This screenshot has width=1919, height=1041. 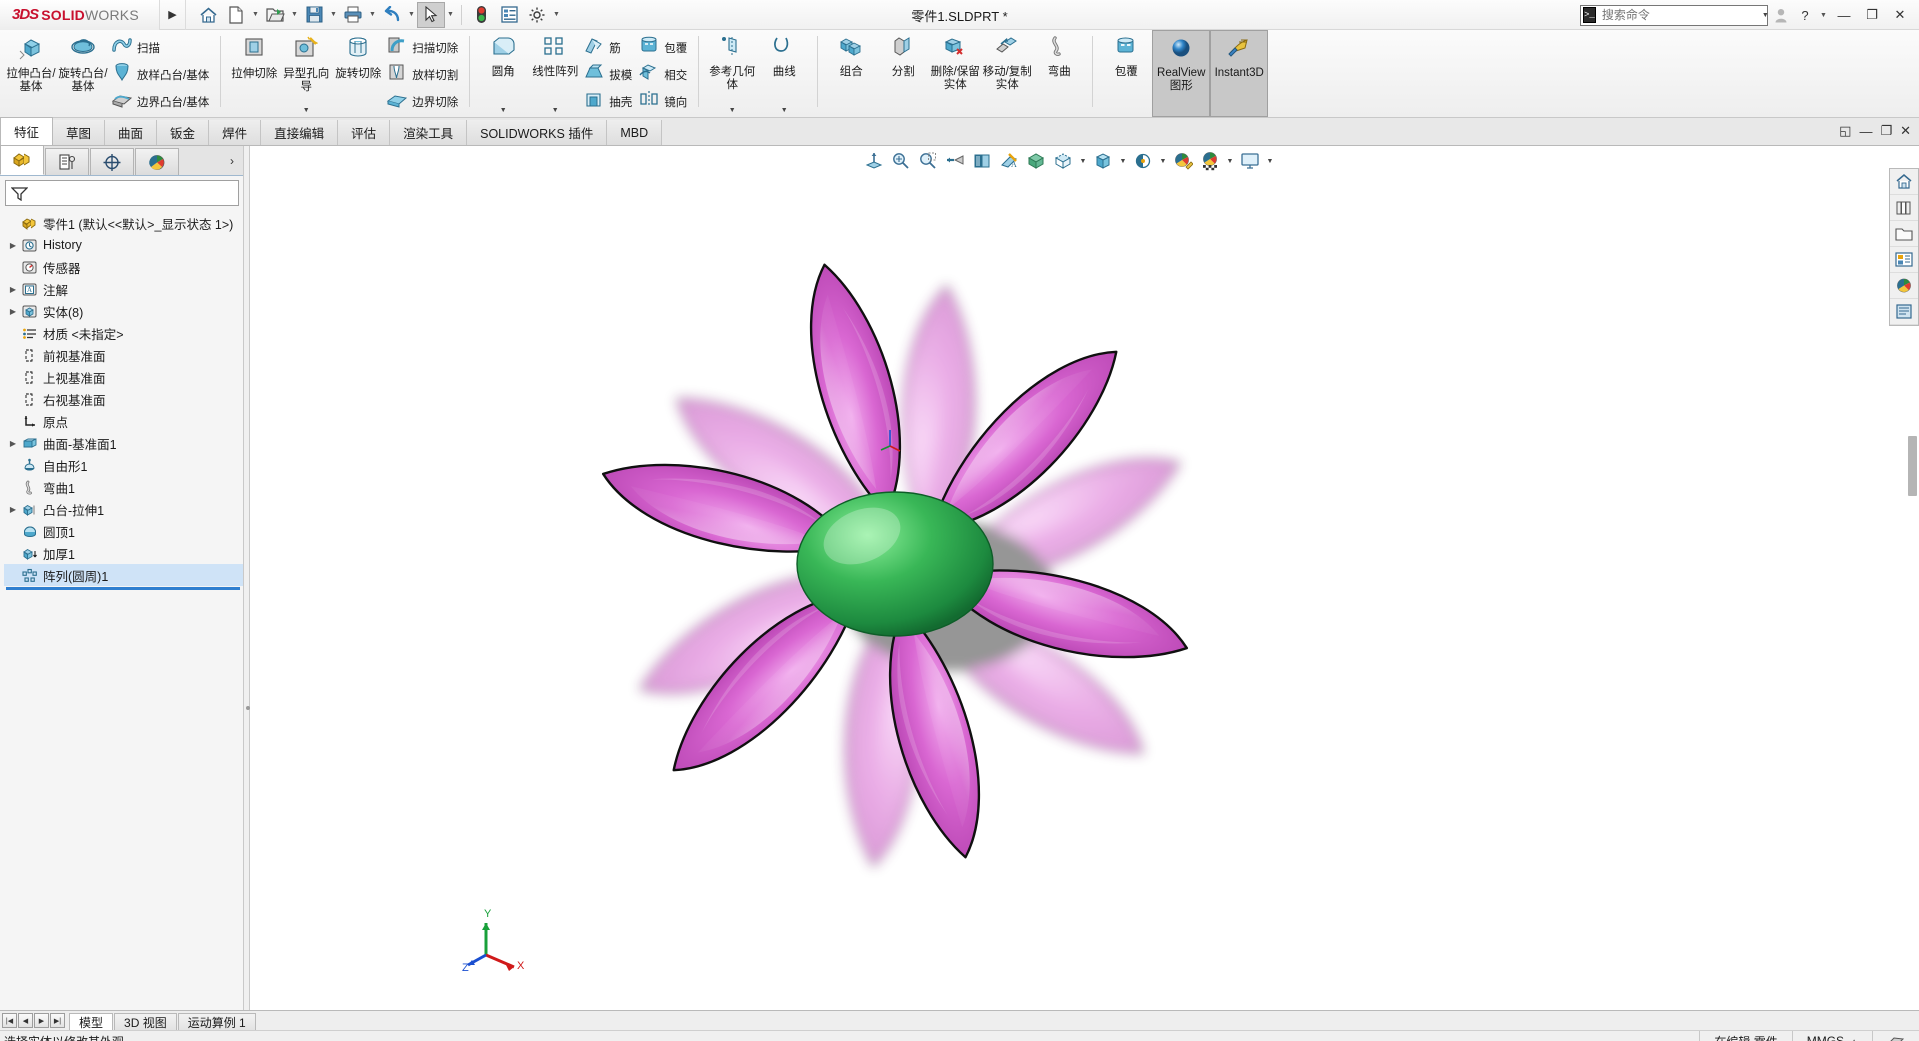 I want to click on hole-wizard-button: 异型孔向导 ▼, so click(x=306, y=73).